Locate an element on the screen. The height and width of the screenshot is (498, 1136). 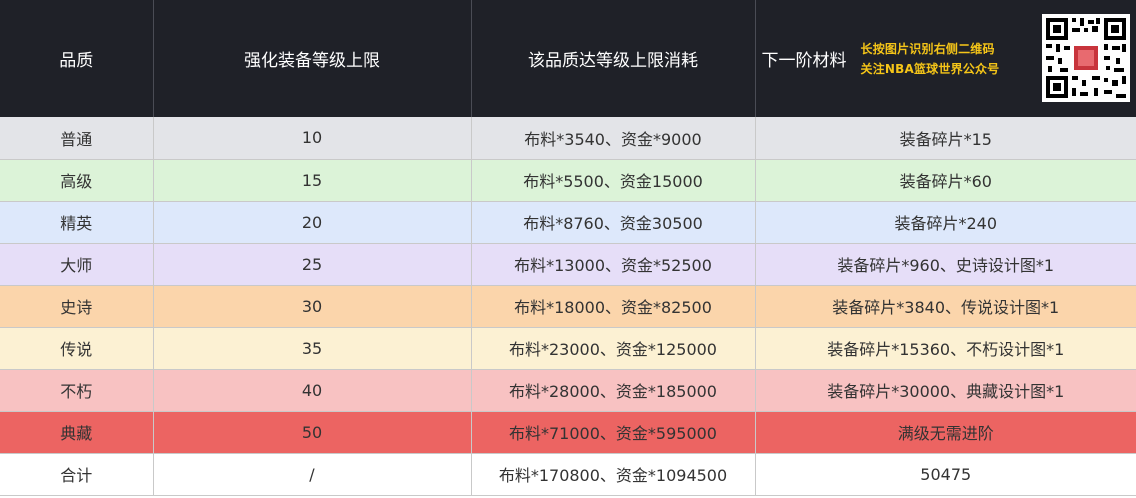
cost-cell: 布料*5500、资金15000 is located at coordinates (613, 180).